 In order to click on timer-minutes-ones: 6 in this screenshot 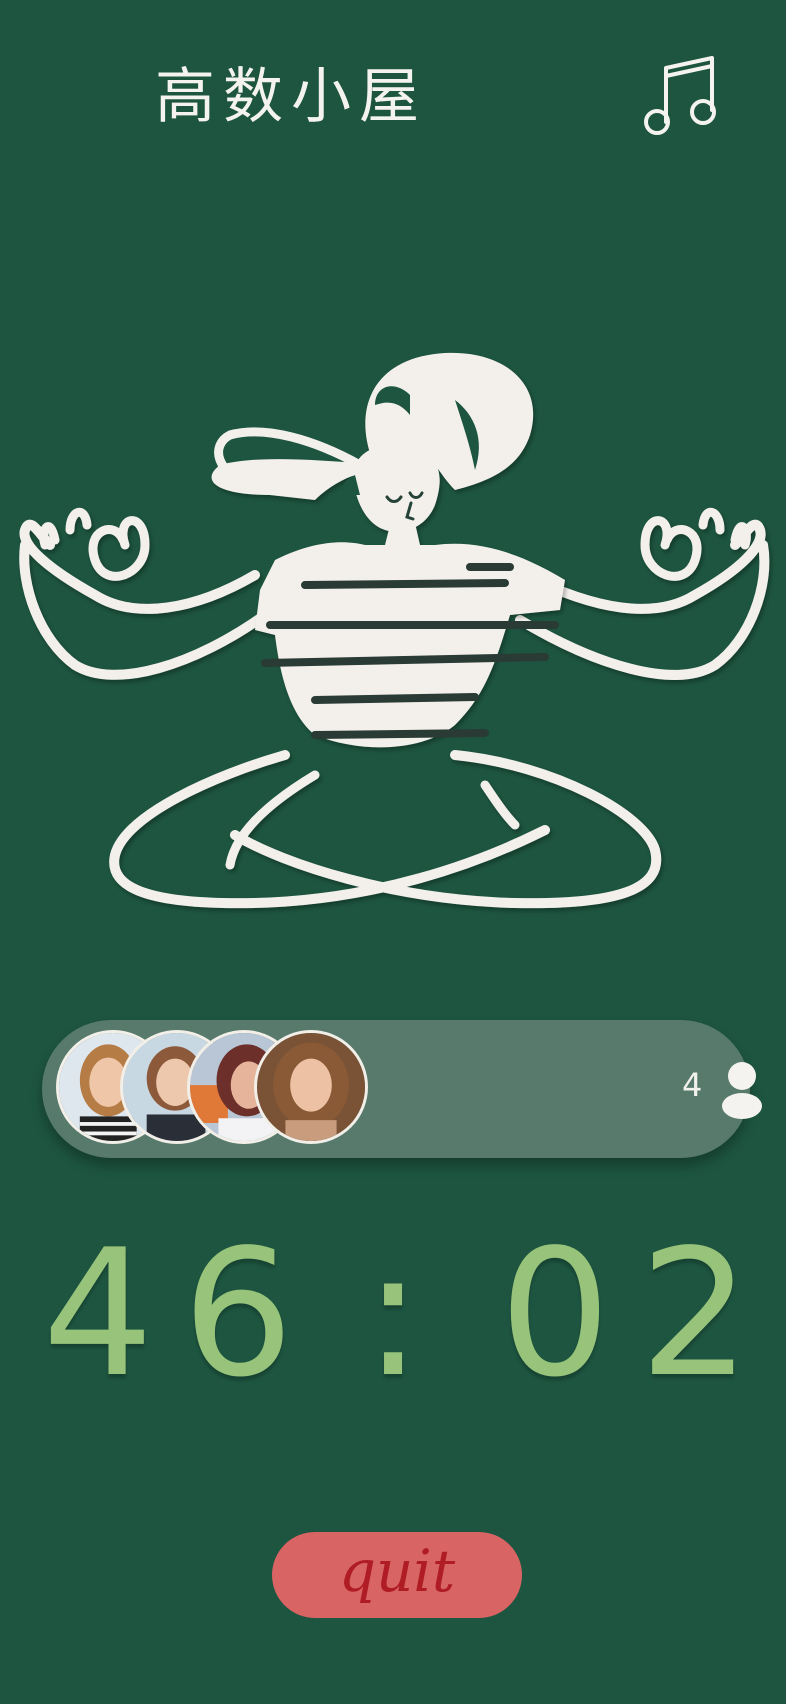, I will do `click(238, 1314)`.